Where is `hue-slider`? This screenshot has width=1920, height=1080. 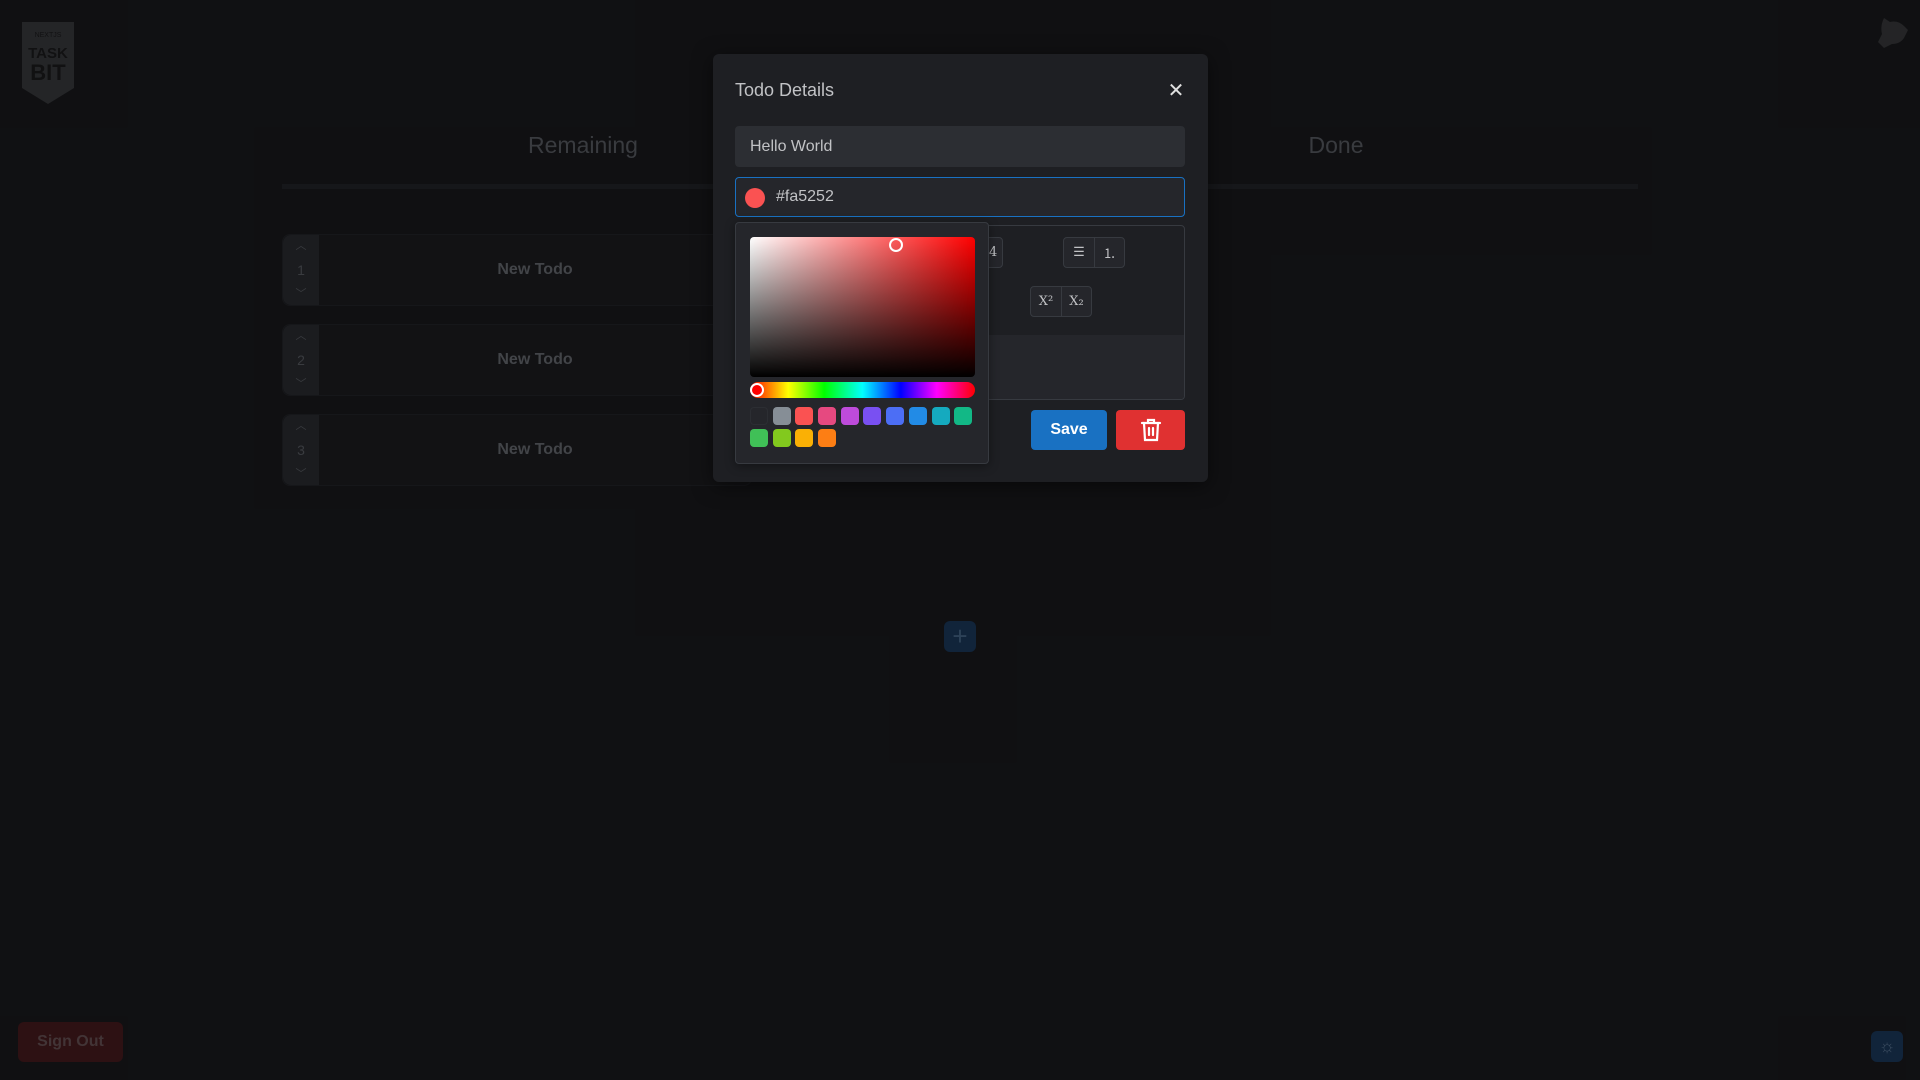 hue-slider is located at coordinates (862, 390).